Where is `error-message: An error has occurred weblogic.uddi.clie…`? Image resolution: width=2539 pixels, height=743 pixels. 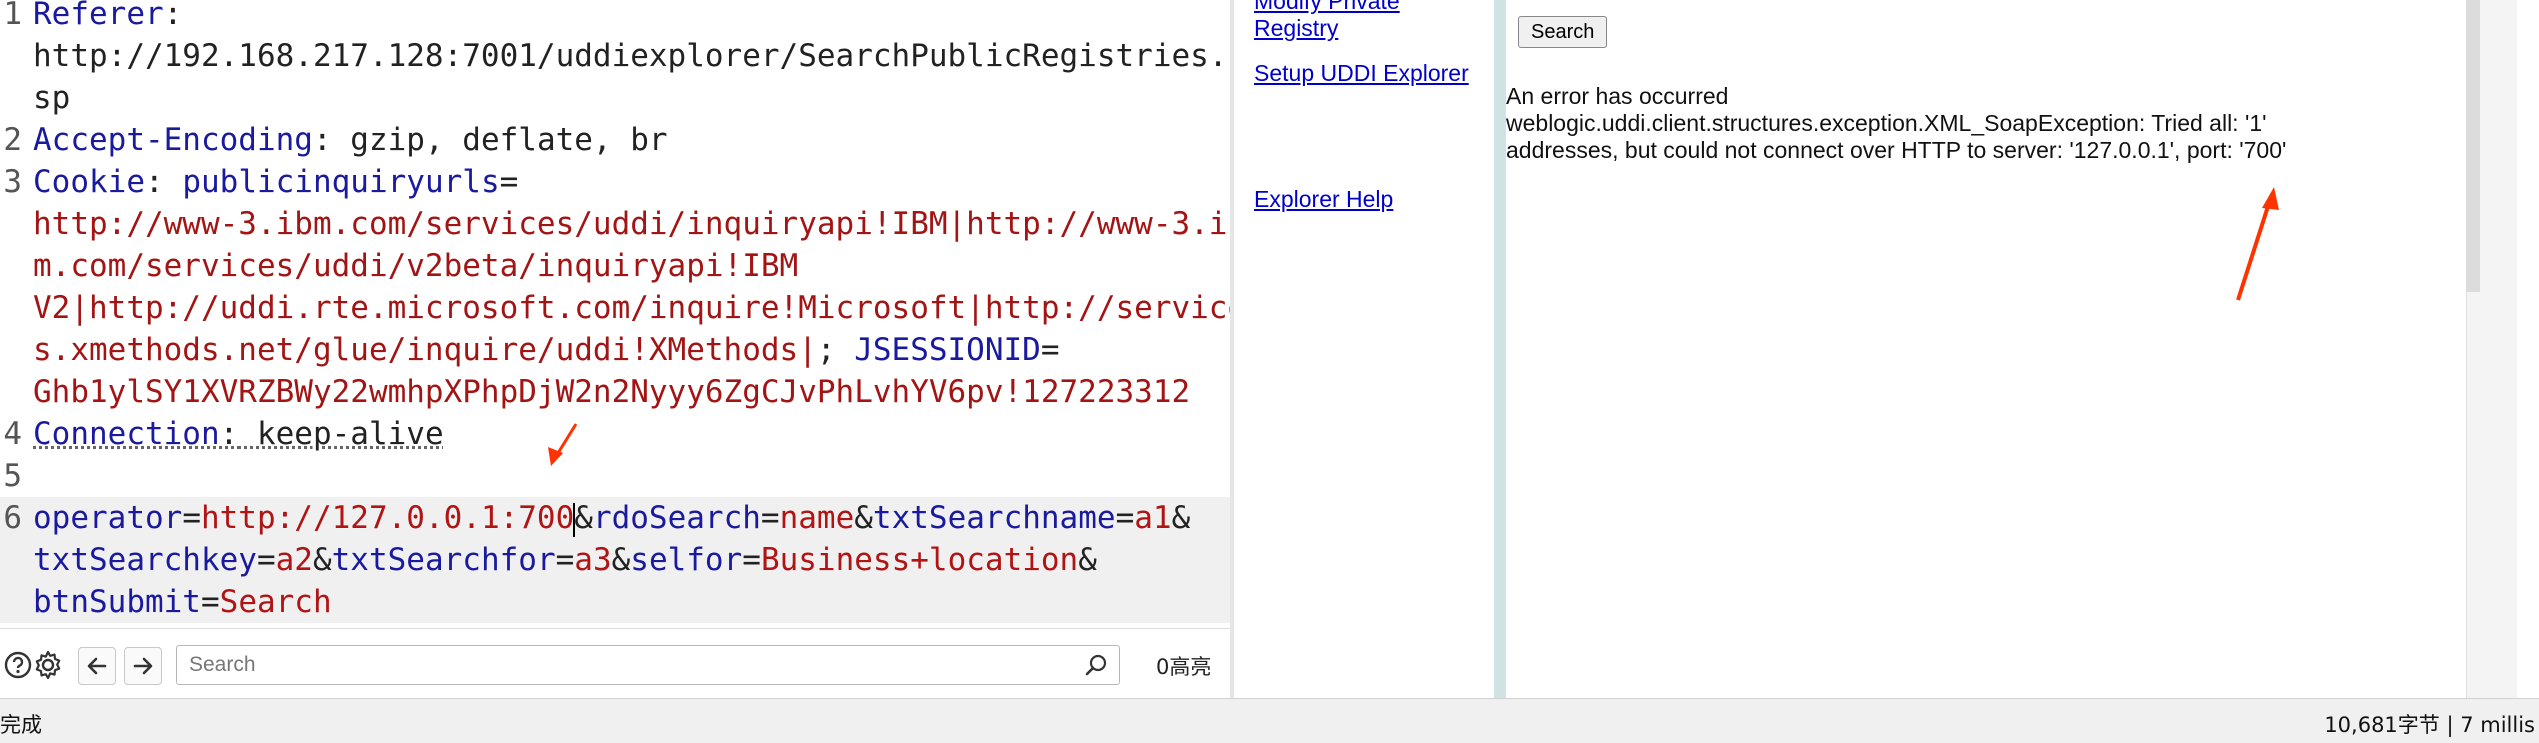 error-message: An error has occurred weblogic.uddi.clie… is located at coordinates (1971, 123).